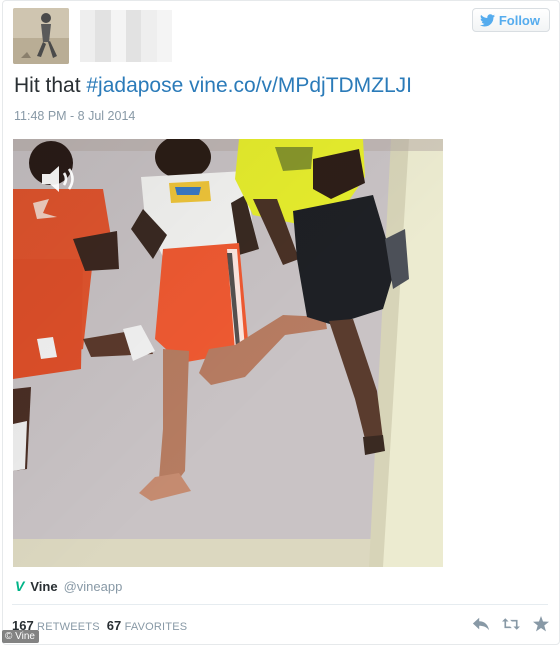 The width and height of the screenshot is (560, 645). I want to click on reply-icon, so click(481, 626).